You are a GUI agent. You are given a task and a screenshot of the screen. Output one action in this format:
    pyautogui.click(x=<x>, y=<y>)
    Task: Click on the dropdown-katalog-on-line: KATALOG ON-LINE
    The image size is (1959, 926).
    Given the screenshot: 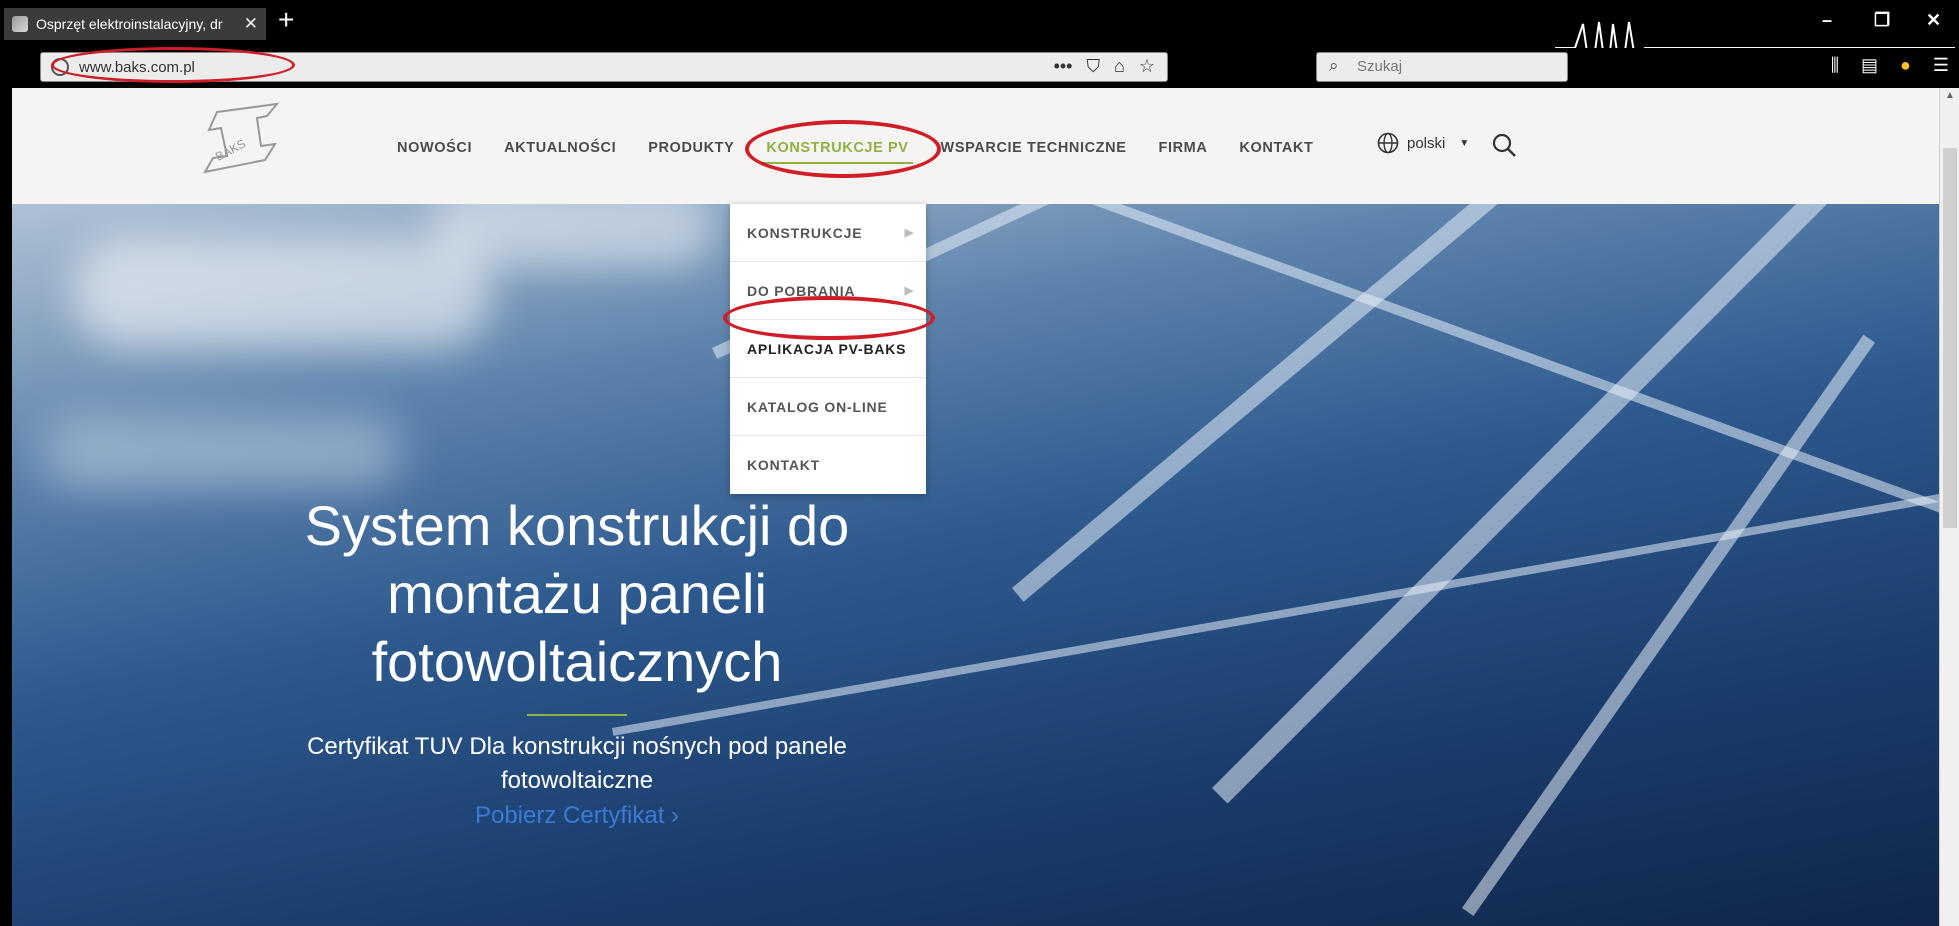 What is the action you would take?
    pyautogui.click(x=828, y=407)
    